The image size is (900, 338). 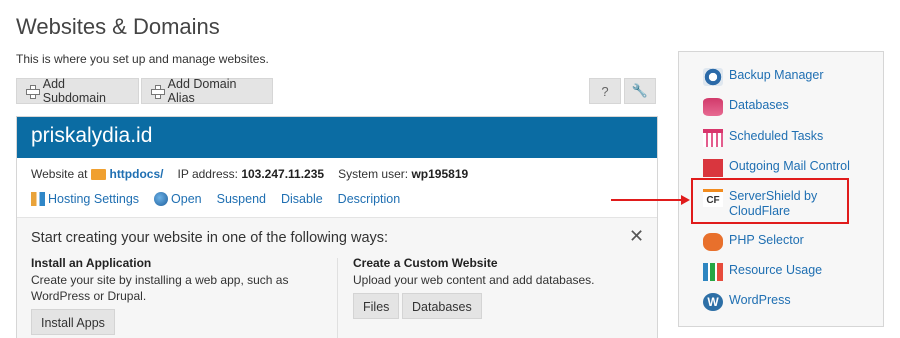 What do you see at coordinates (118, 26) in the screenshot?
I see `page-title: Websites & Domains` at bounding box center [118, 26].